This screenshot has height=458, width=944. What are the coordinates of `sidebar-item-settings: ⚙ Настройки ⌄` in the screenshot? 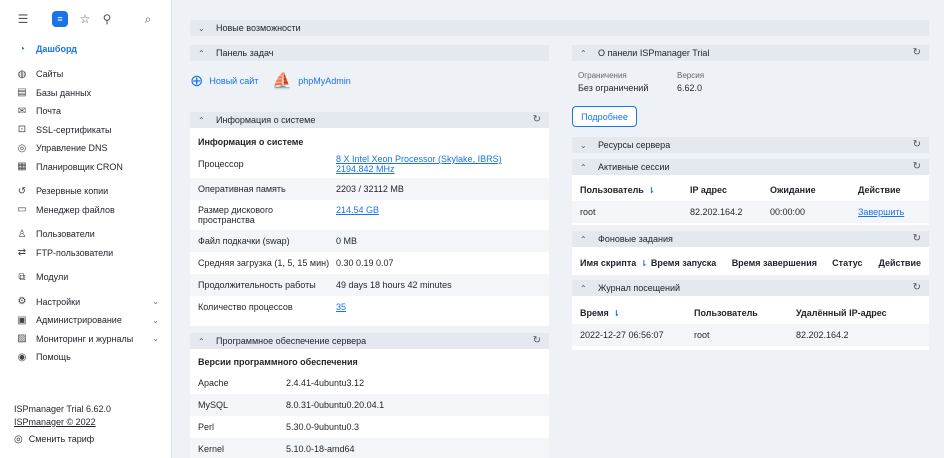 It's located at (85, 302).